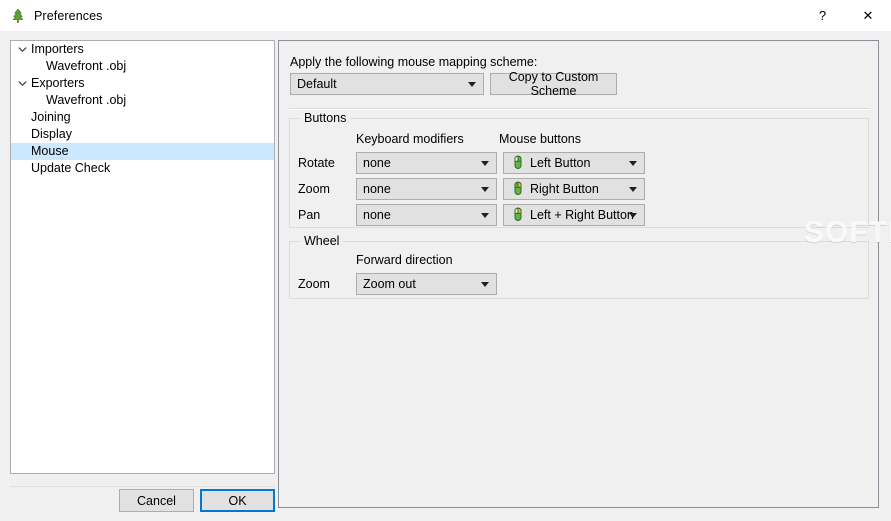 The height and width of the screenshot is (521, 891). What do you see at coordinates (142, 117) in the screenshot?
I see `tree-item-joining: Joining` at bounding box center [142, 117].